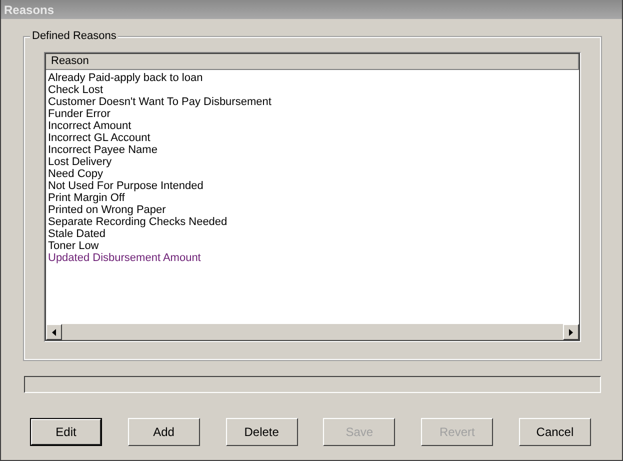 This screenshot has height=461, width=623. Describe the element at coordinates (314, 222) in the screenshot. I see `list-item: Separate Recording Checks Needed` at that location.